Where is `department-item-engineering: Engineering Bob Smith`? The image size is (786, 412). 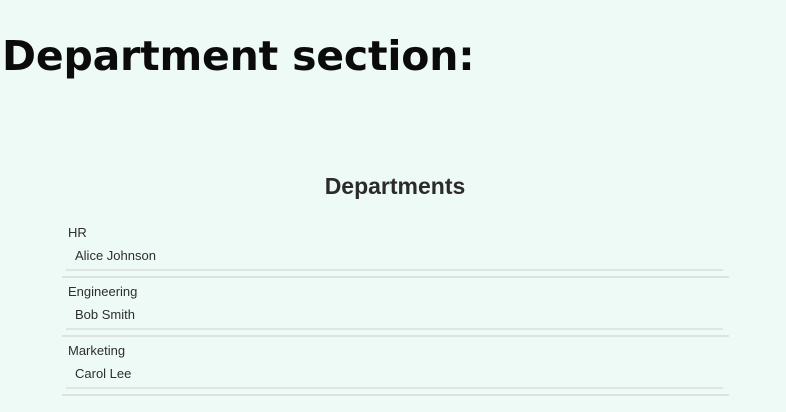 department-item-engineering: Engineering Bob Smith is located at coordinates (395, 307).